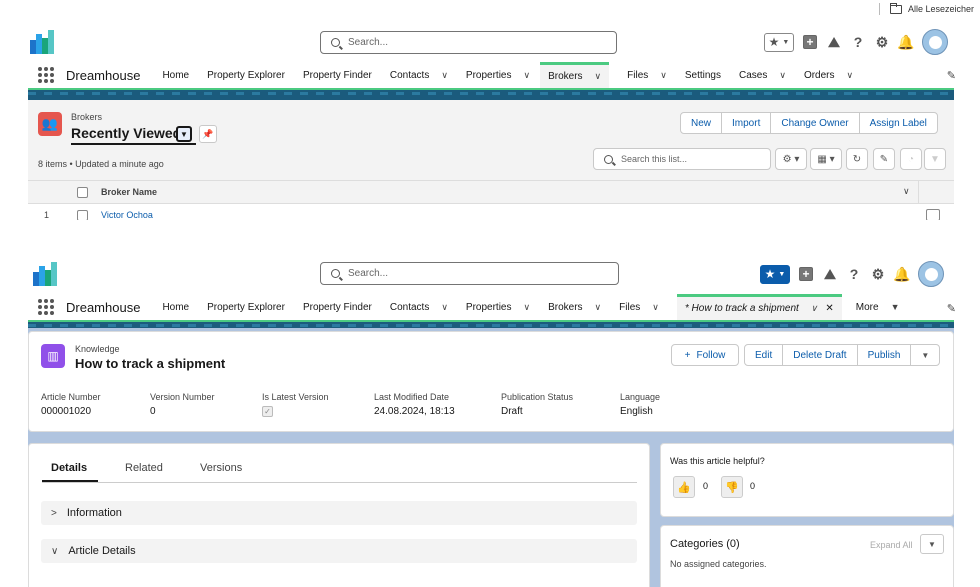 The width and height of the screenshot is (980, 587). Describe the element at coordinates (101, 164) in the screenshot. I see `list-status: 8 items • Updated a minute ago` at that location.